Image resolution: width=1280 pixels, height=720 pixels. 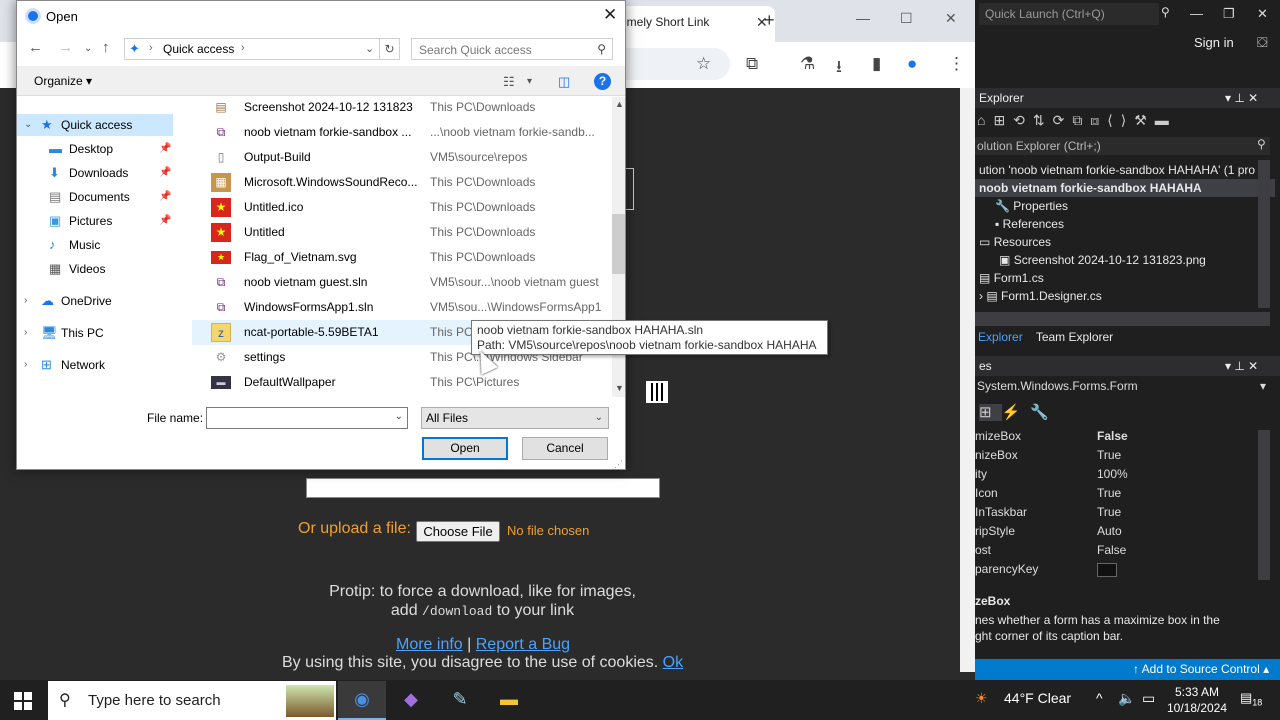 What do you see at coordinates (192, 700) in the screenshot?
I see `taskbar-search: ⚲ Type here to search` at bounding box center [192, 700].